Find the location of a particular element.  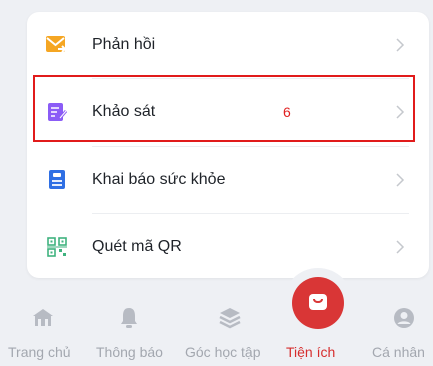

menu-item-label: Khai báo sức khỏe is located at coordinates (159, 179).